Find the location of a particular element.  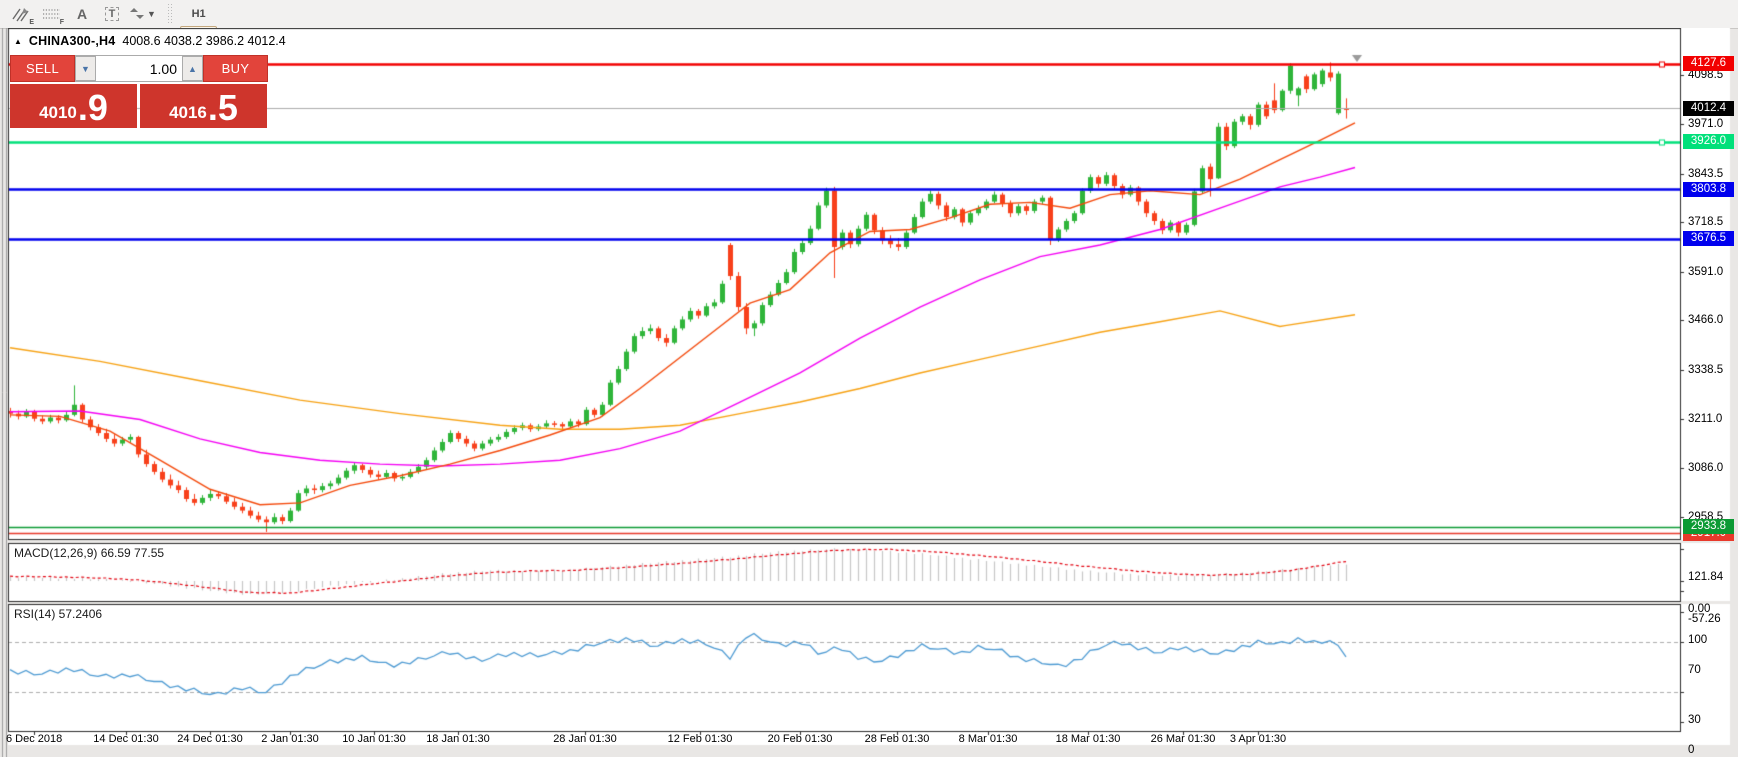

fibonacci-retracement-icon: F is located at coordinates (52, 14).